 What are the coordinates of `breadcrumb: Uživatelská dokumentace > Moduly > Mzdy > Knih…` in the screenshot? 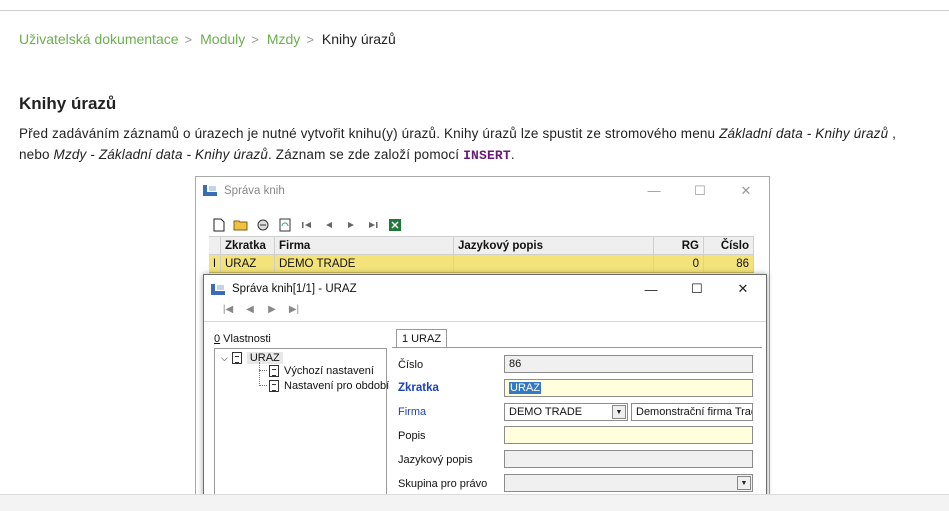 It's located at (207, 39).